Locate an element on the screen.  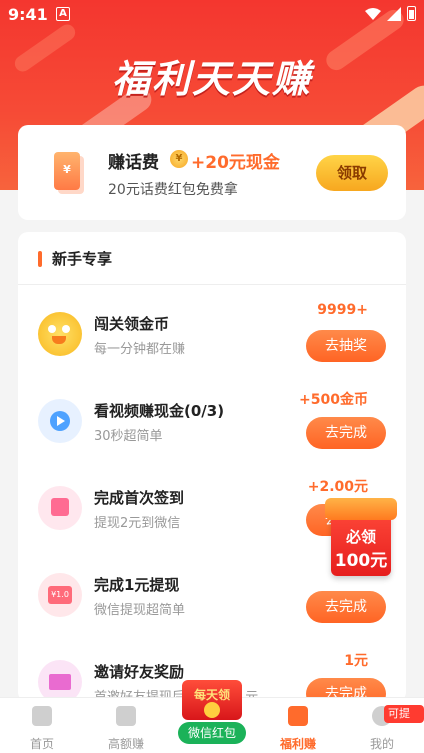
task-desc: 30秒超简单 is located at coordinates (128, 436).